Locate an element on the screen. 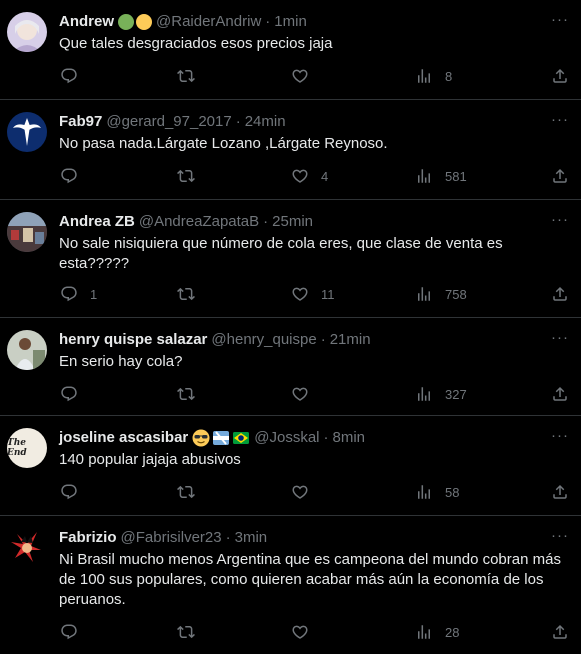 This screenshot has height=654, width=581. user-handle: @AndreaZapataB is located at coordinates (199, 222).